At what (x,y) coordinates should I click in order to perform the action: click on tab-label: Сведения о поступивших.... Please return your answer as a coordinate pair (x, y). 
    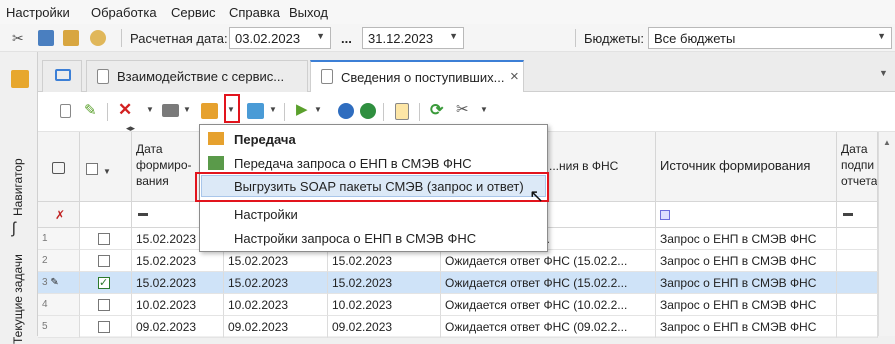
    Looking at the image, I should click on (423, 77).